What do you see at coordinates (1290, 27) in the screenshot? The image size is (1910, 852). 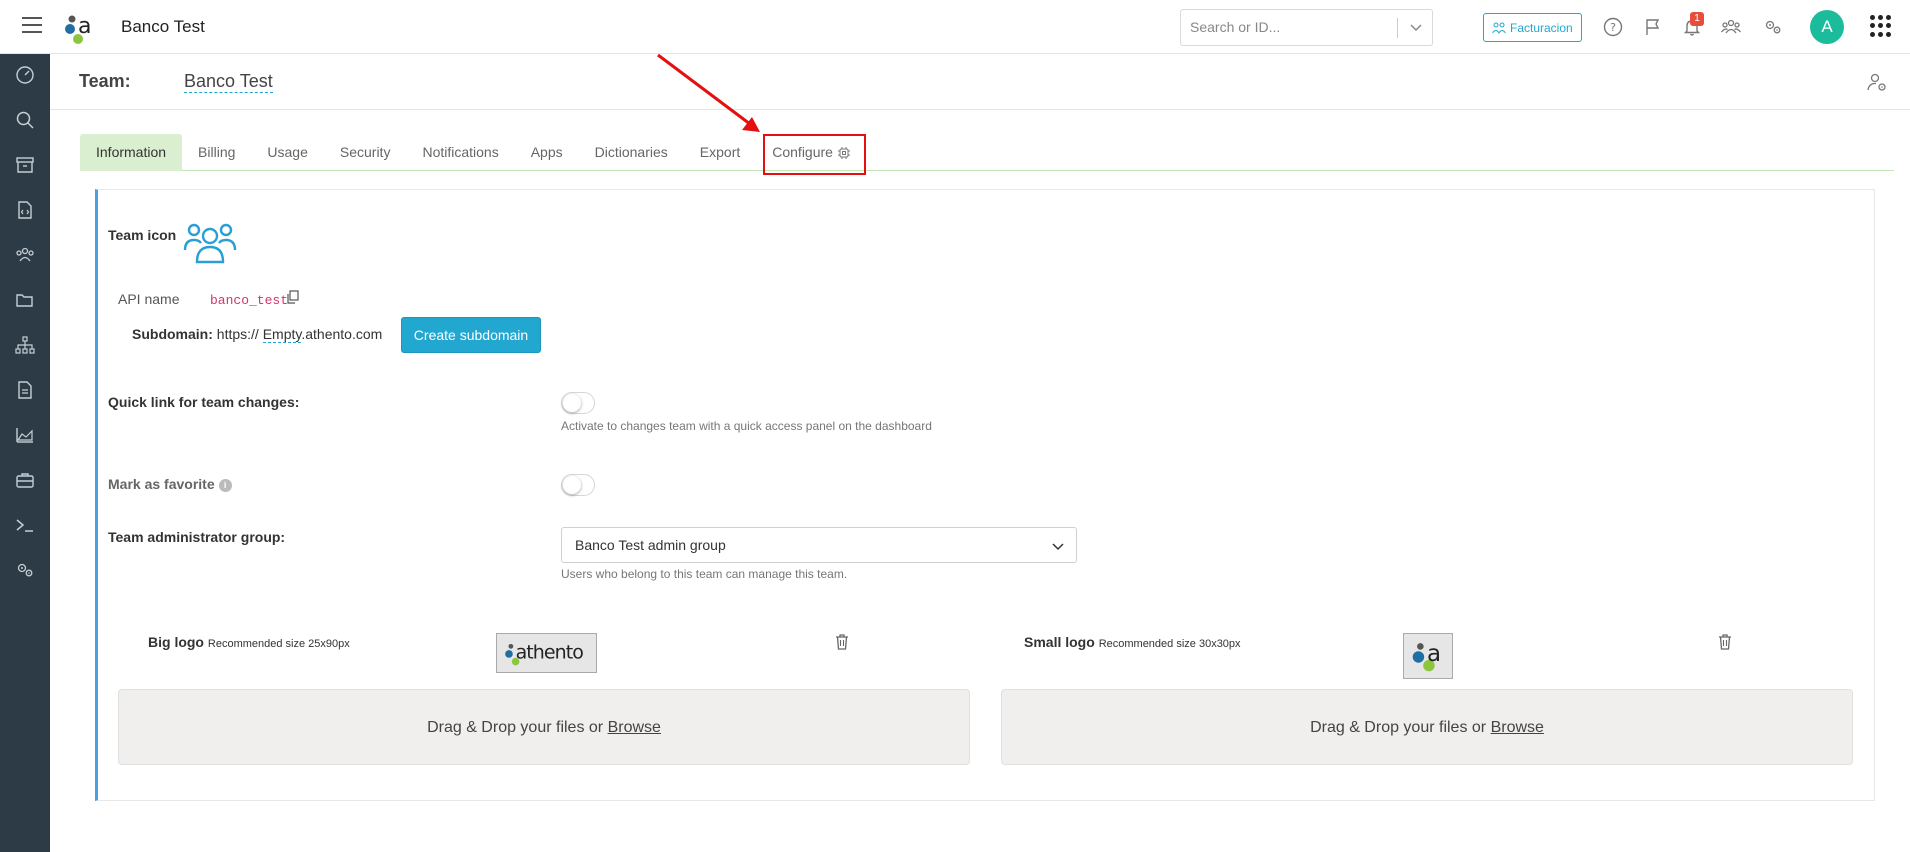 I see `search-input` at bounding box center [1290, 27].